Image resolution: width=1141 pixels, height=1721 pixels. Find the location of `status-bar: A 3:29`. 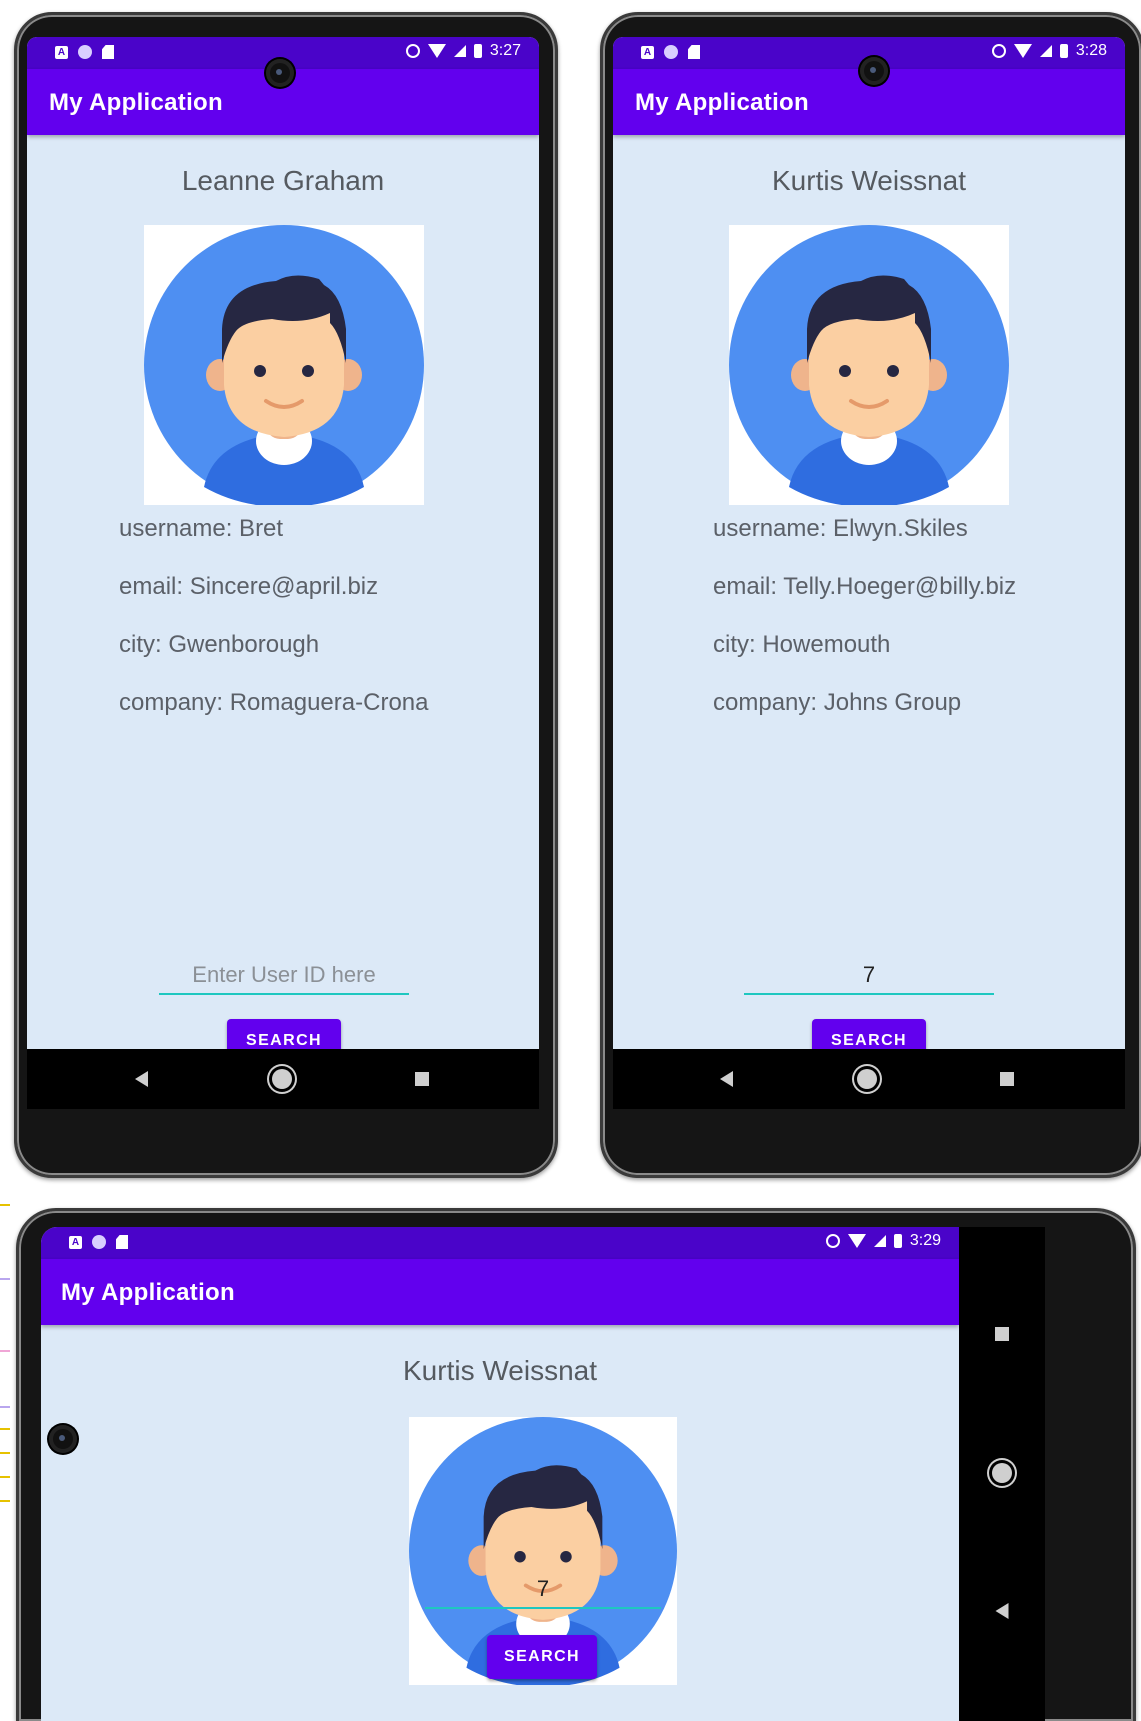

status-bar: A 3:29 is located at coordinates (500, 1243).